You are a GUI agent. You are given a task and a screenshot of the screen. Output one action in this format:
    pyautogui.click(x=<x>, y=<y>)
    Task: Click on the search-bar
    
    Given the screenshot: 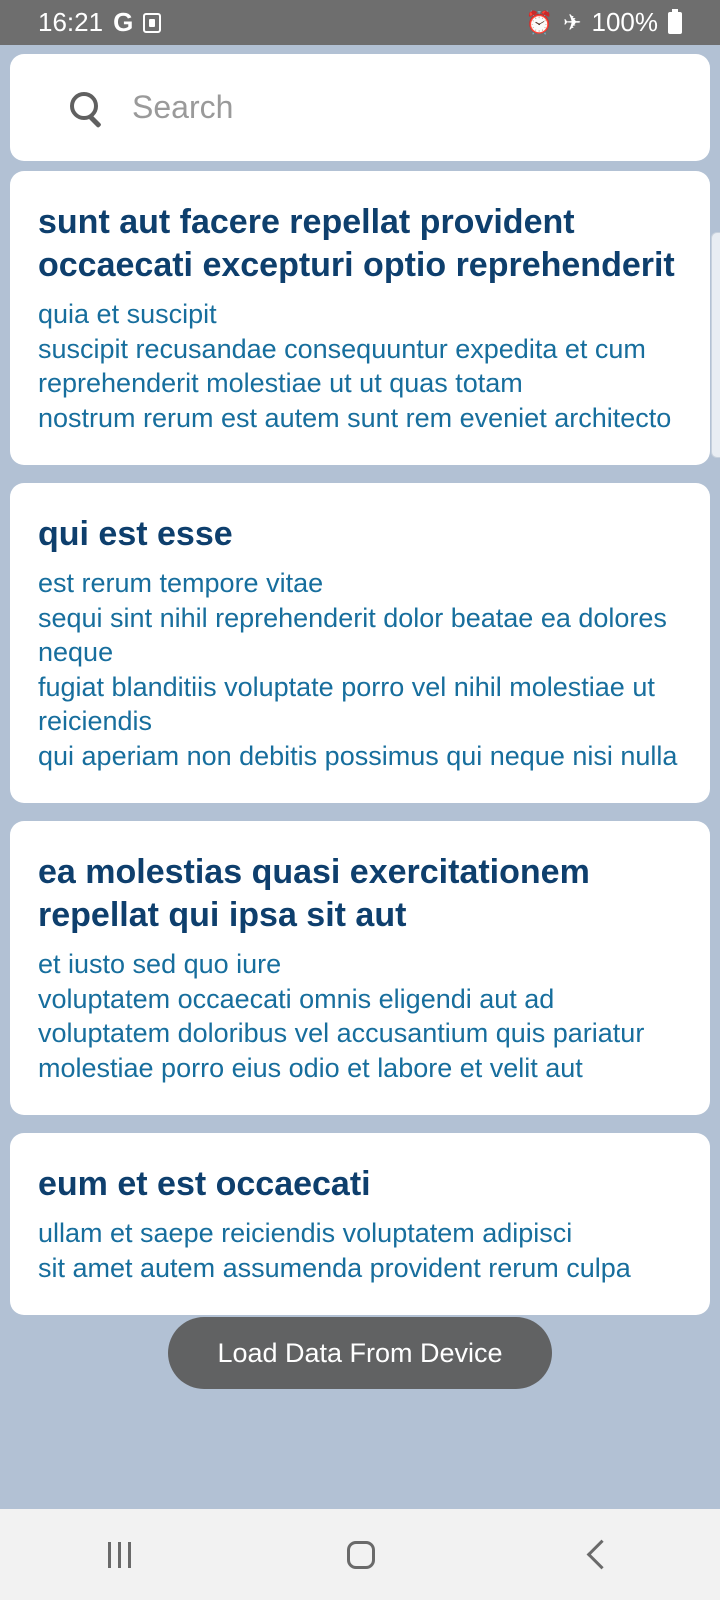 What is the action you would take?
    pyautogui.click(x=360, y=107)
    